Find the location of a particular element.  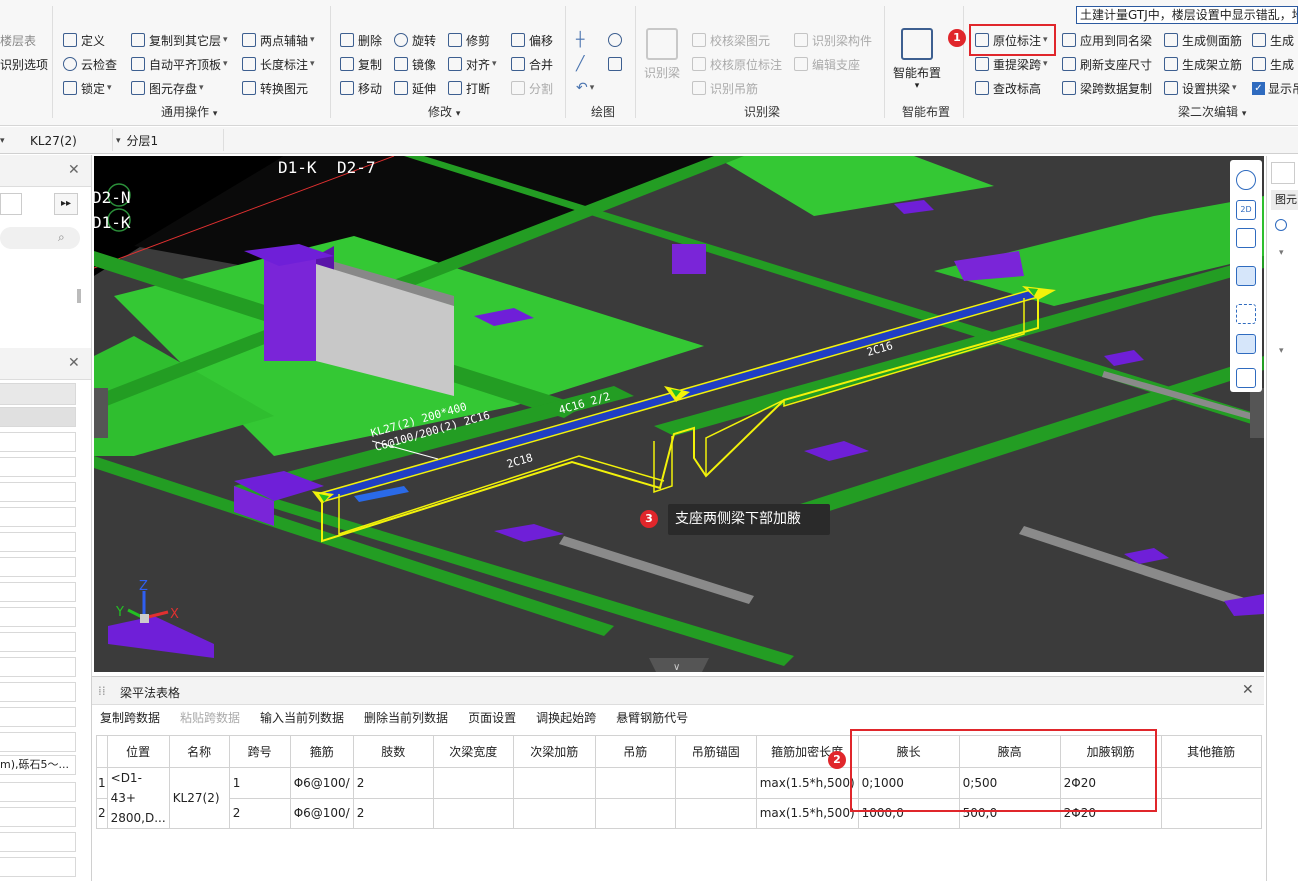

check-origin-annotation-button: 校核原位标注 is located at coordinates (737, 64).